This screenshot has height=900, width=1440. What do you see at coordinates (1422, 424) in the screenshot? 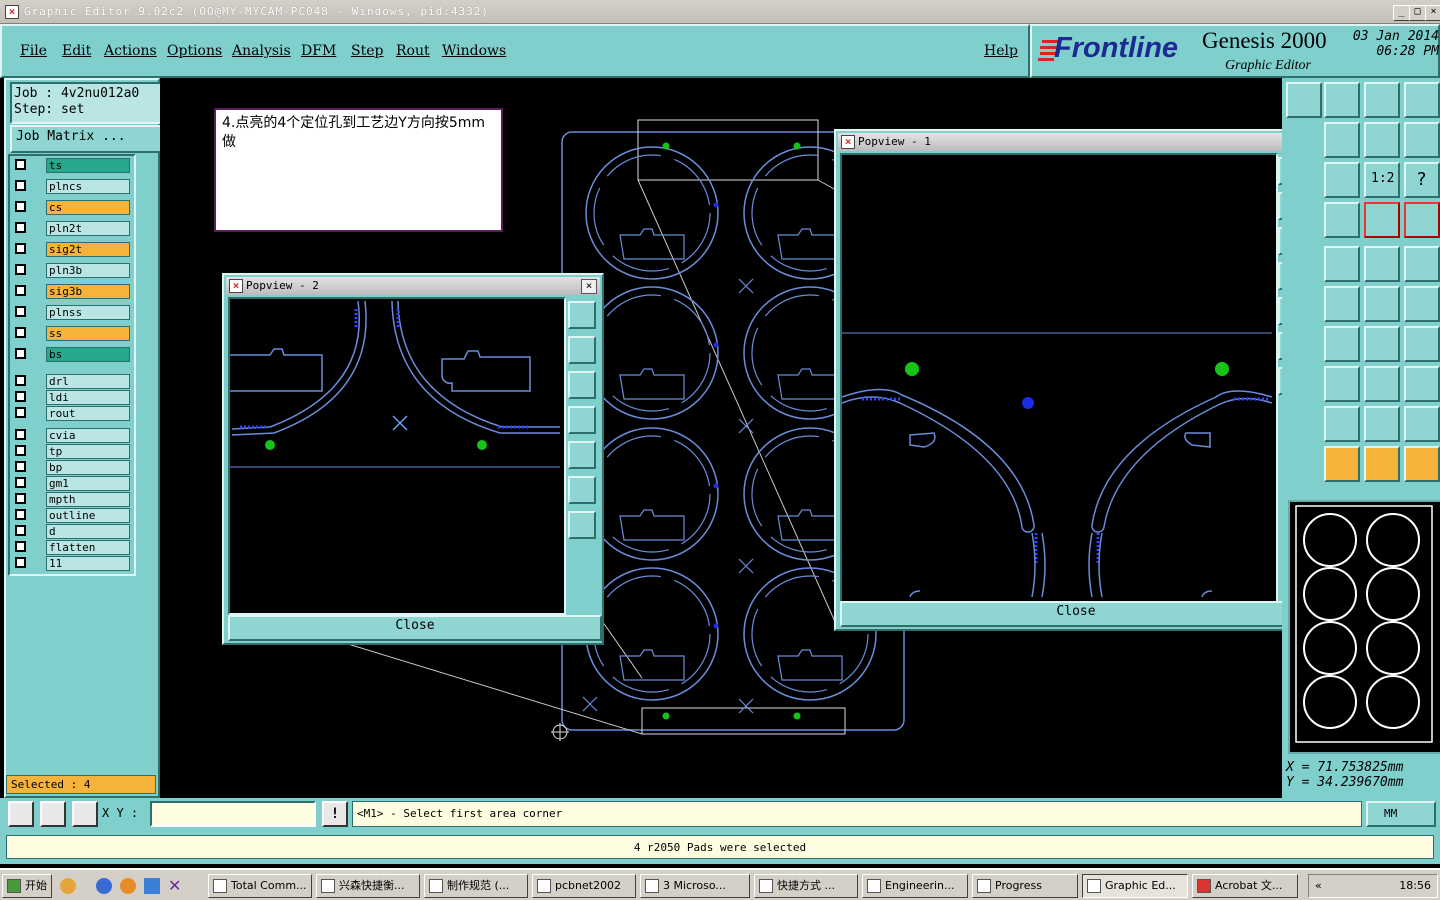
I see `tool-angle3-icon` at bounding box center [1422, 424].